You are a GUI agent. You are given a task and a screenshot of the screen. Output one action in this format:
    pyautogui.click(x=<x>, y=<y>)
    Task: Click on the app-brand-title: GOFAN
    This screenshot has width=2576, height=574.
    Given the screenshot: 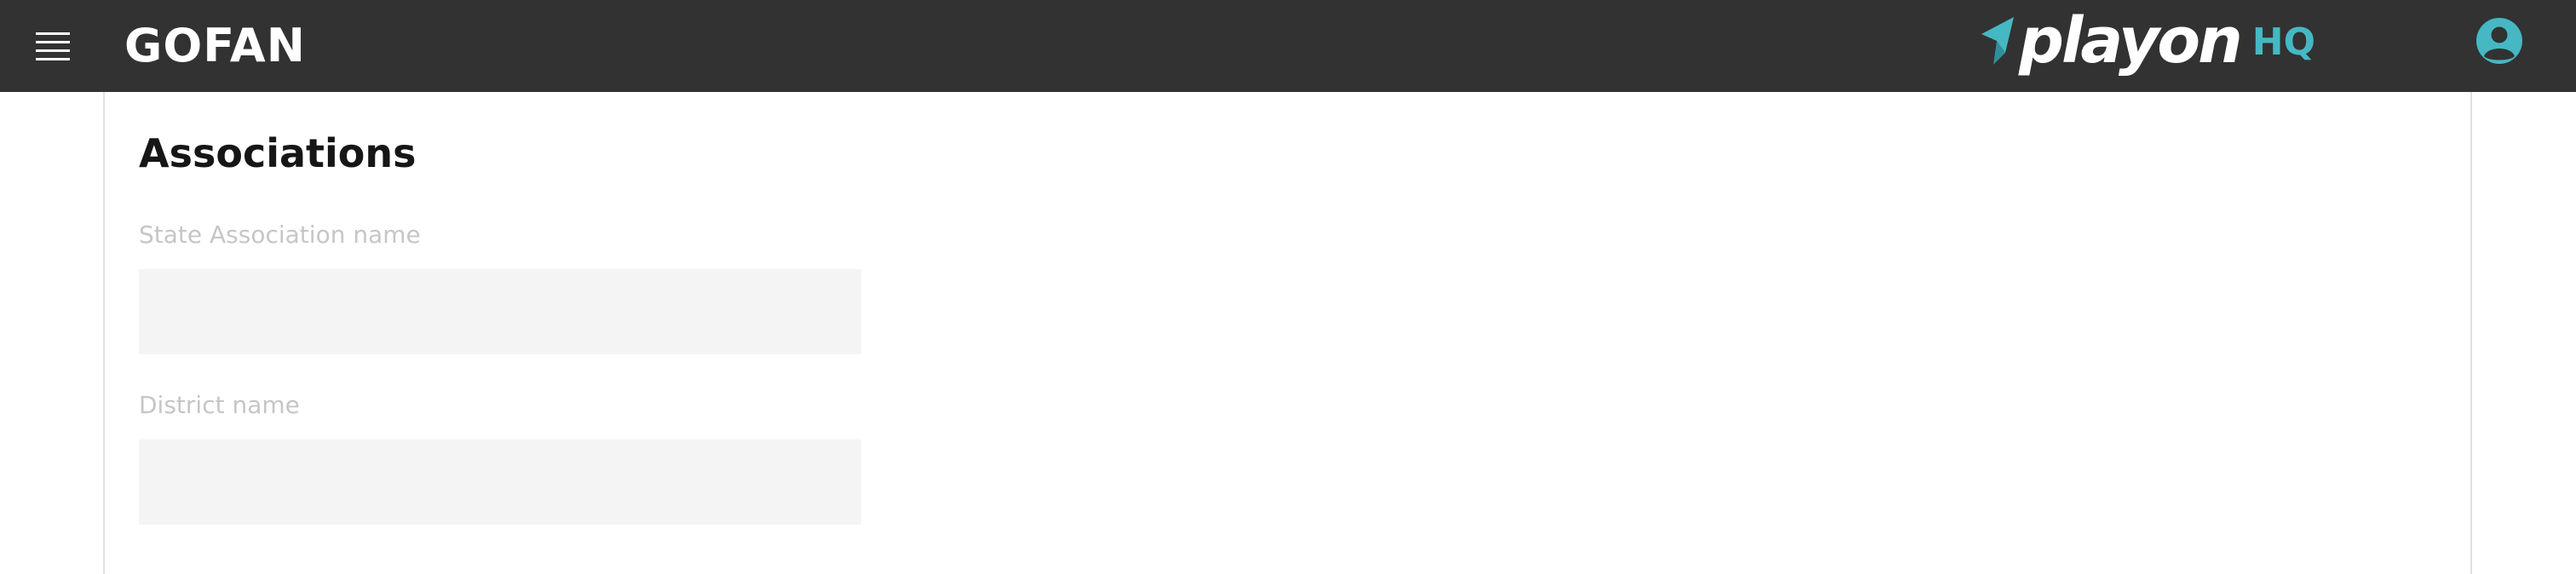 What is the action you would take?
    pyautogui.click(x=215, y=46)
    